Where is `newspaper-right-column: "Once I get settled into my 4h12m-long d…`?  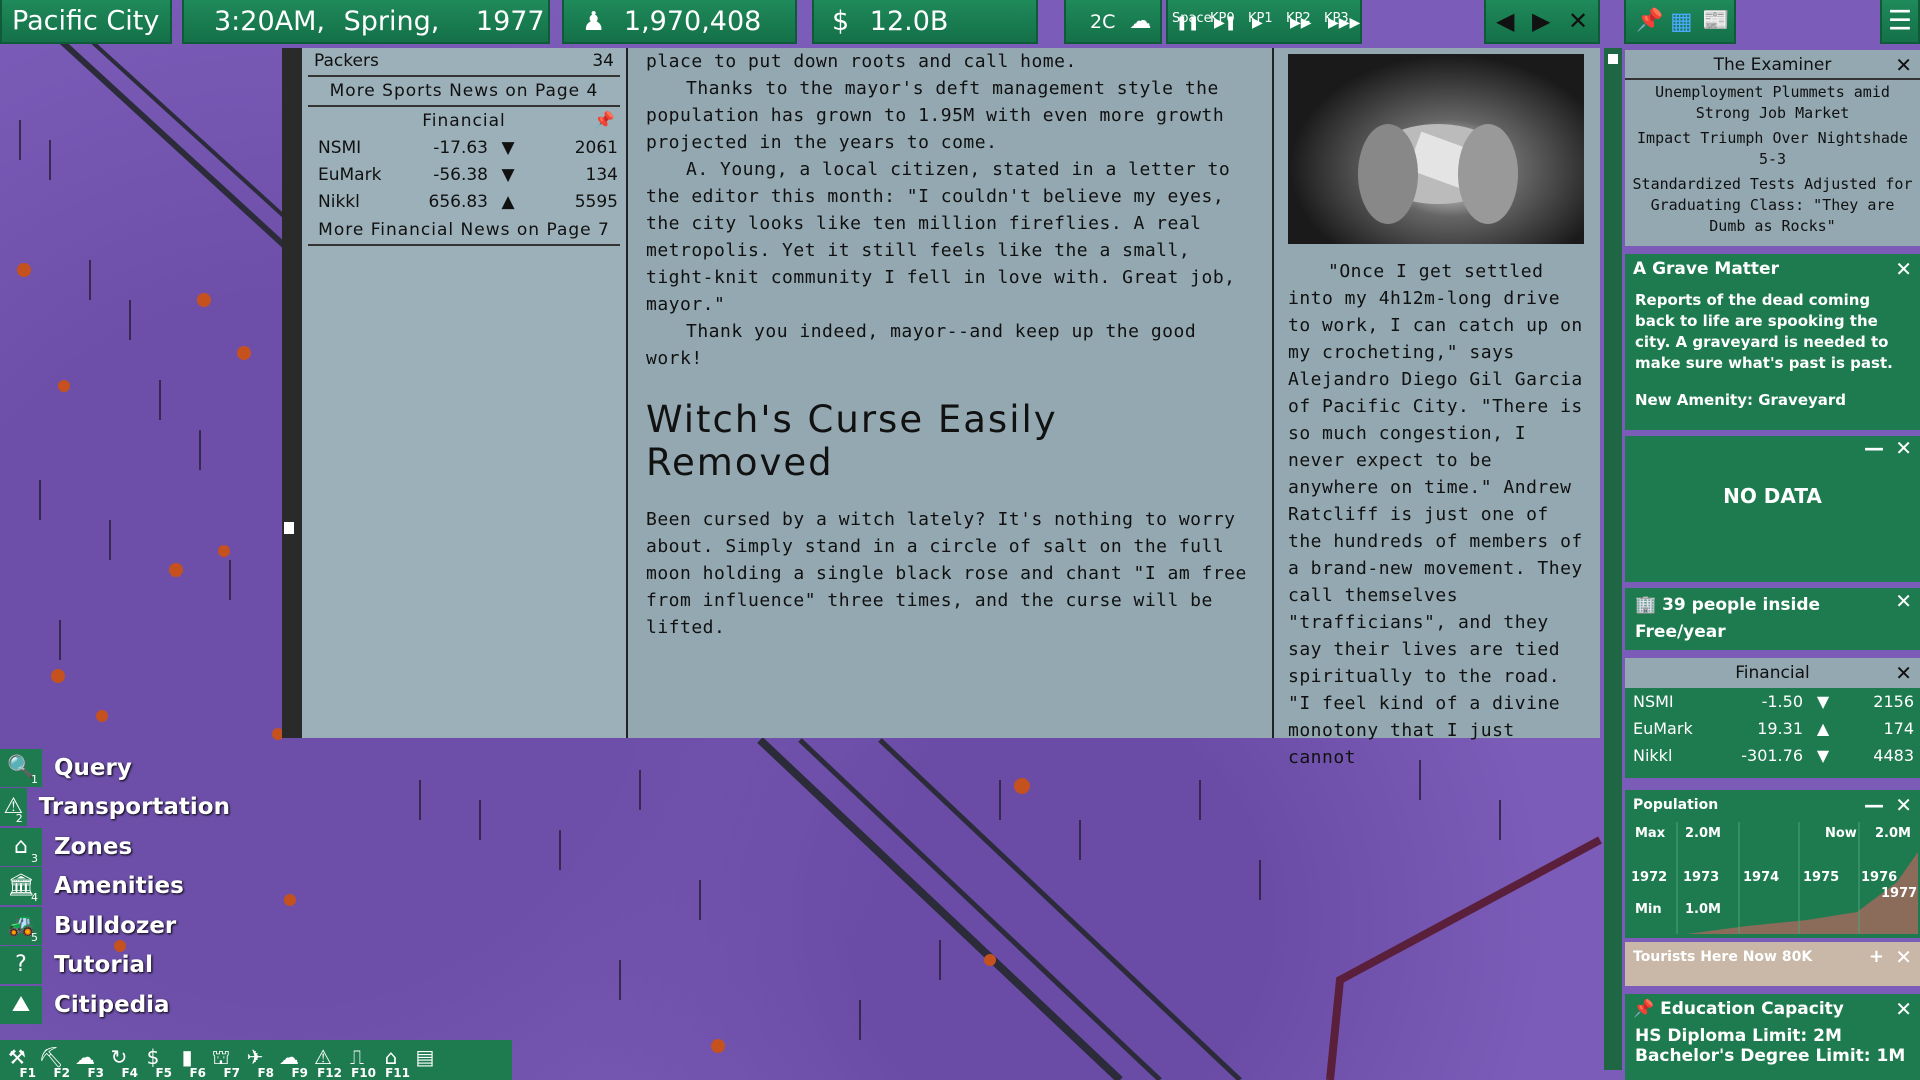 newspaper-right-column: "Once I get settled into my 4h12m-long d… is located at coordinates (1438, 408).